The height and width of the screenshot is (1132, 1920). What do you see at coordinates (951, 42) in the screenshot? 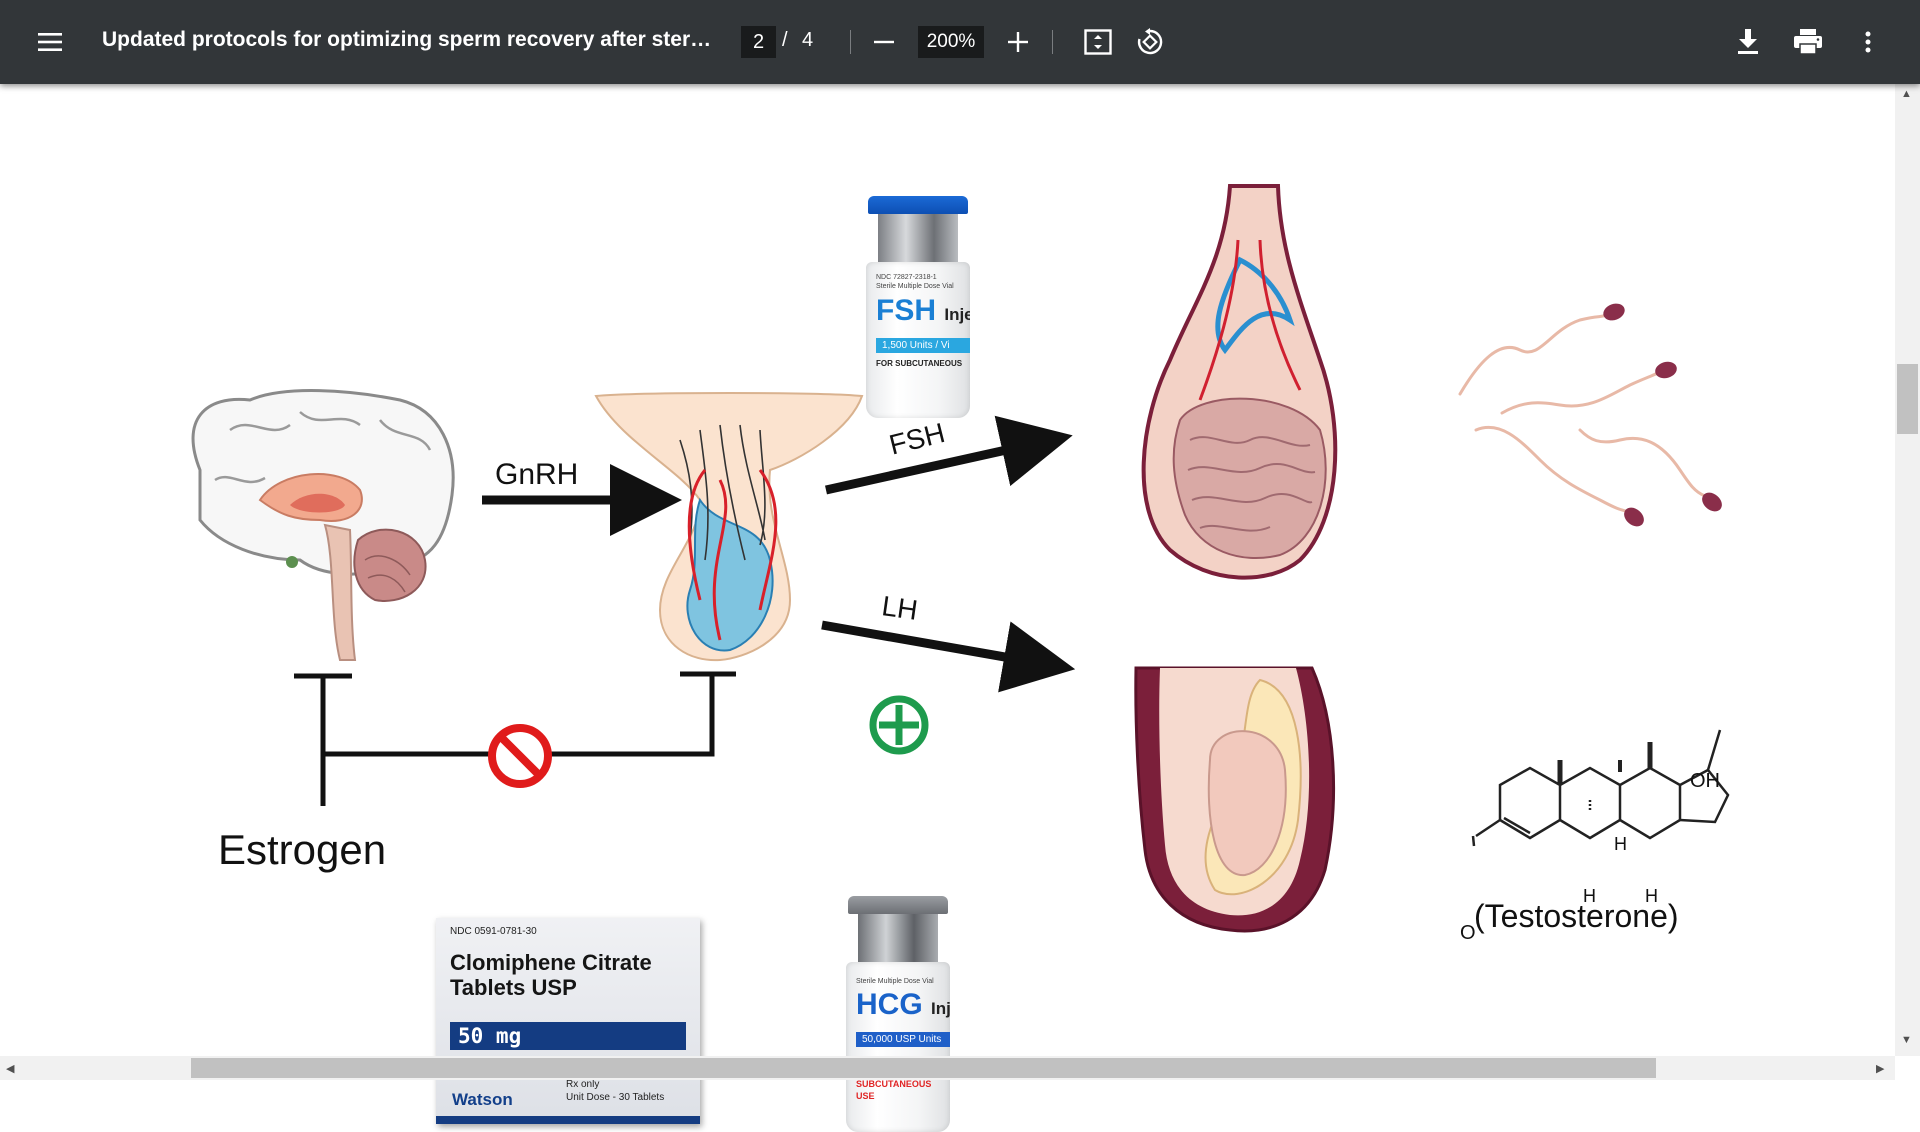
I see `zoom-level-input: 200%` at bounding box center [951, 42].